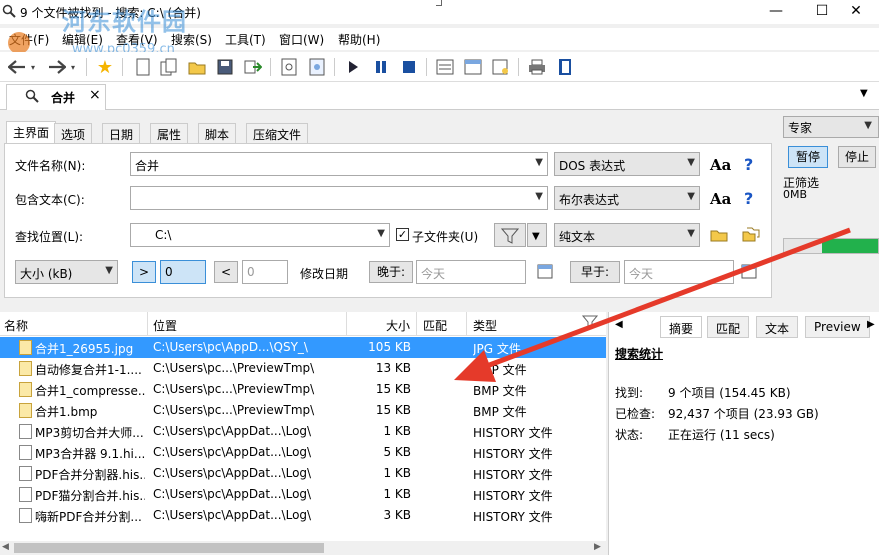 Image resolution: width=879 pixels, height=555 pixels. What do you see at coordinates (857, 157) in the screenshot?
I see `stop-button: 停止` at bounding box center [857, 157].